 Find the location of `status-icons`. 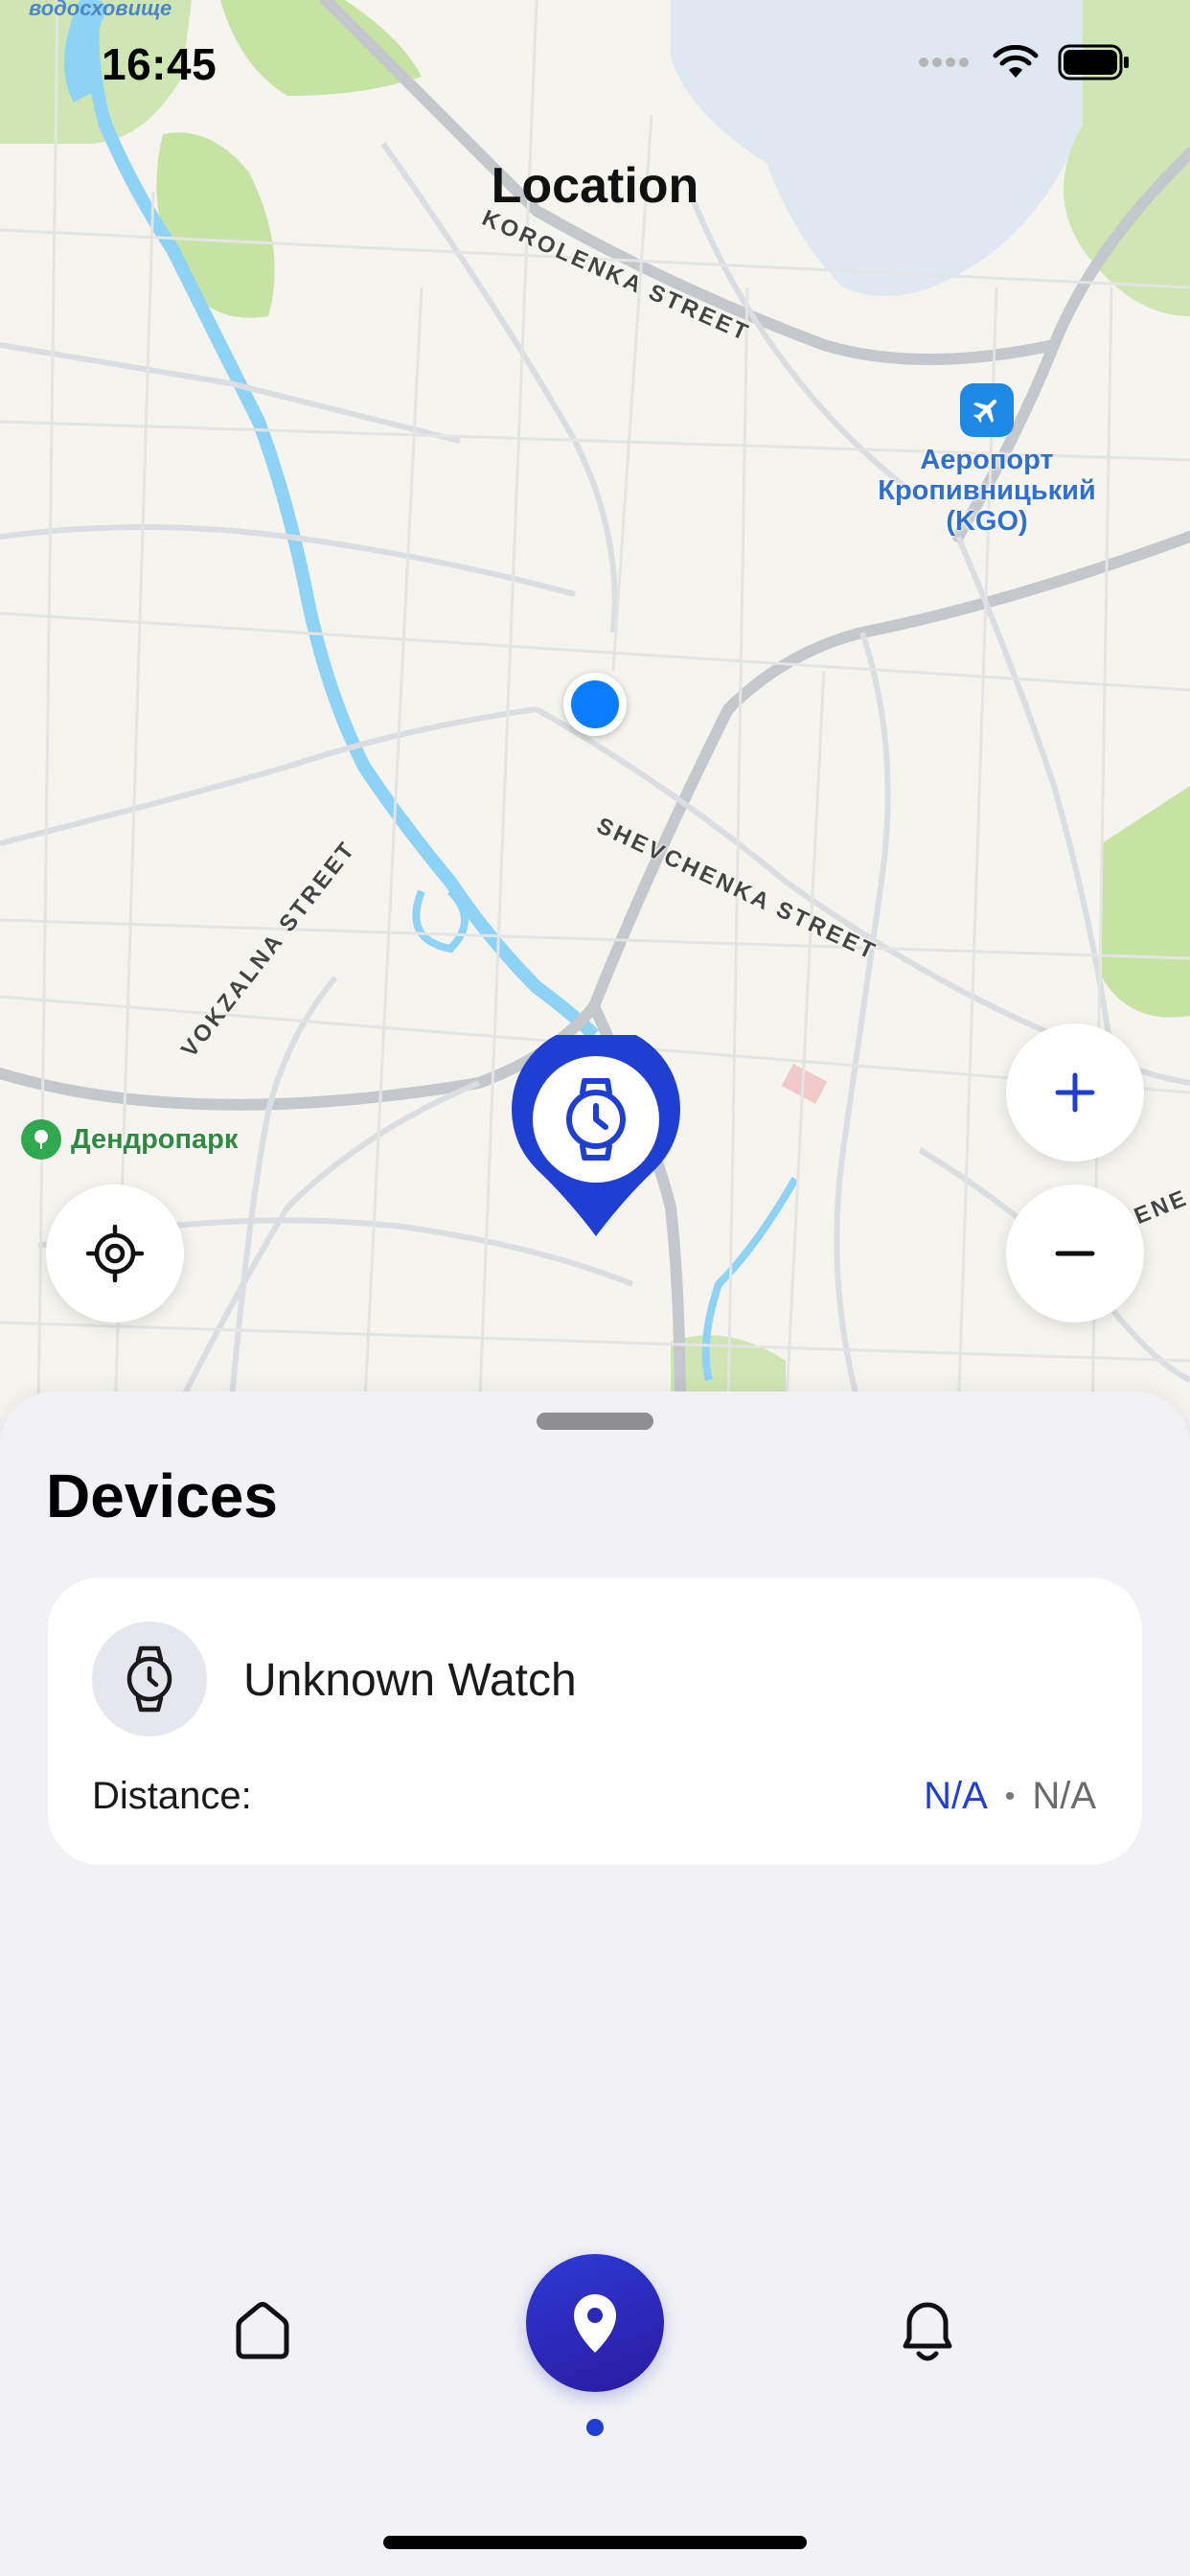

status-icons is located at coordinates (1025, 62).